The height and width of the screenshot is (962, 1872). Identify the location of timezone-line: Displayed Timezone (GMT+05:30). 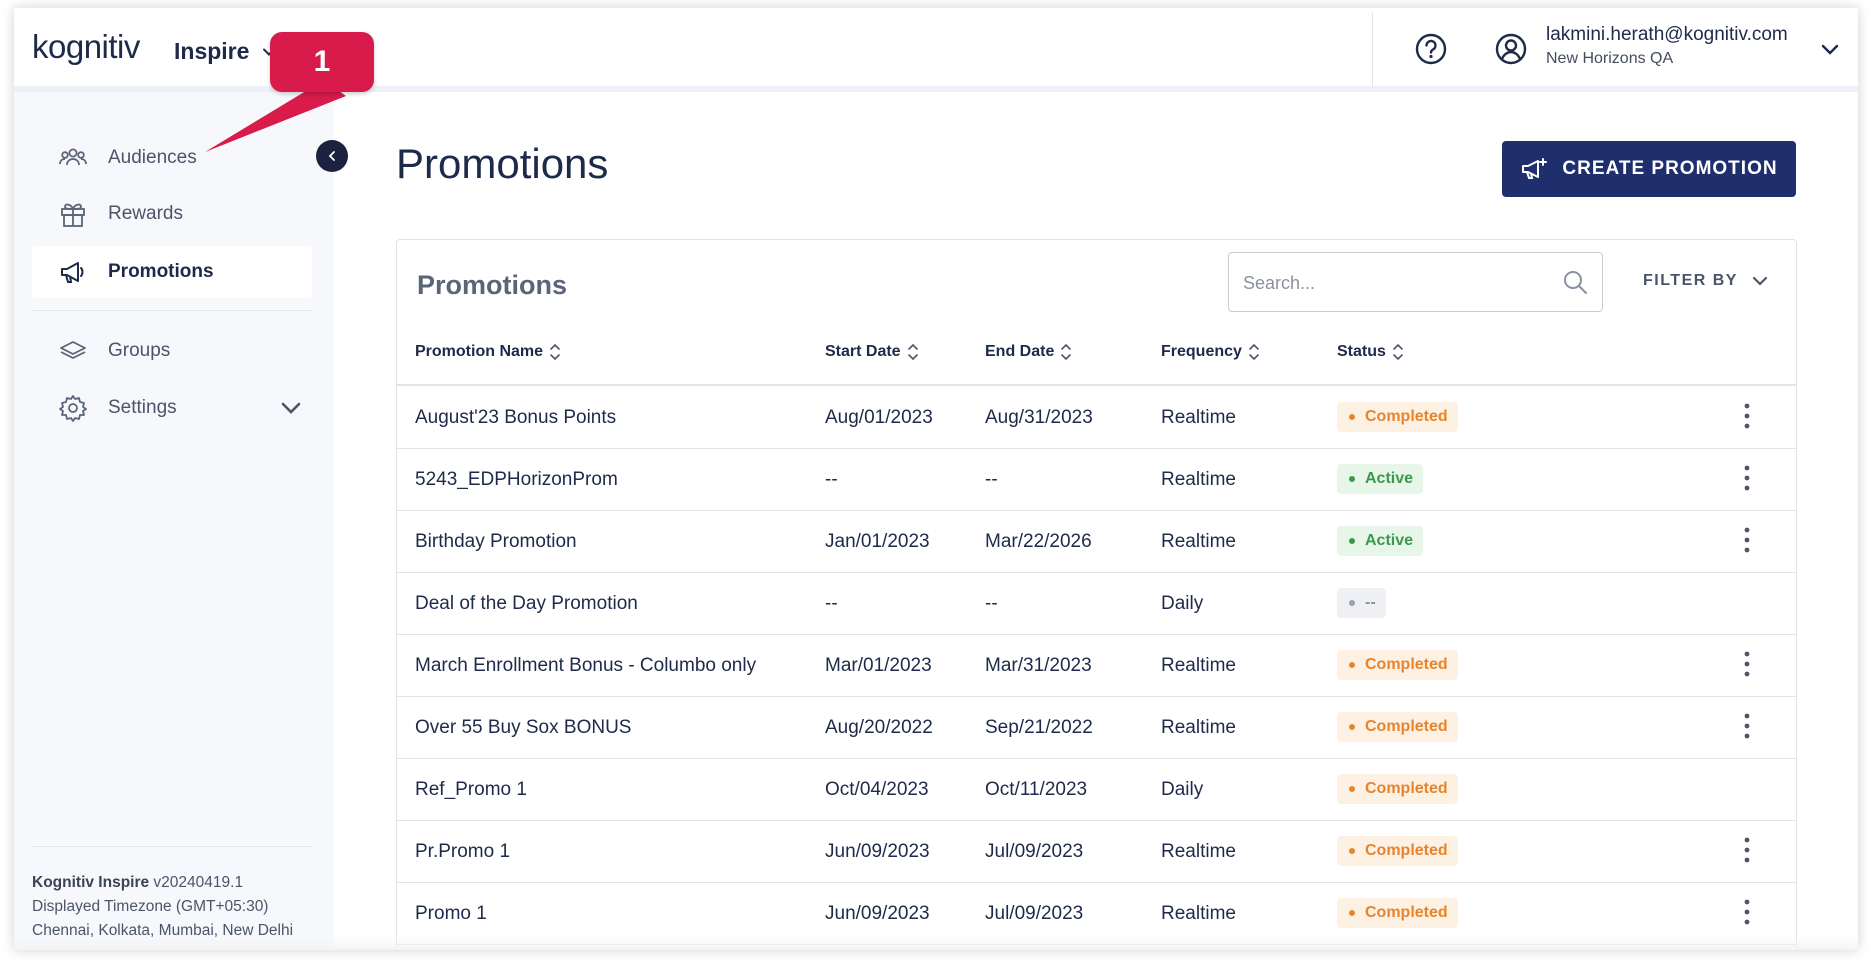
(150, 906).